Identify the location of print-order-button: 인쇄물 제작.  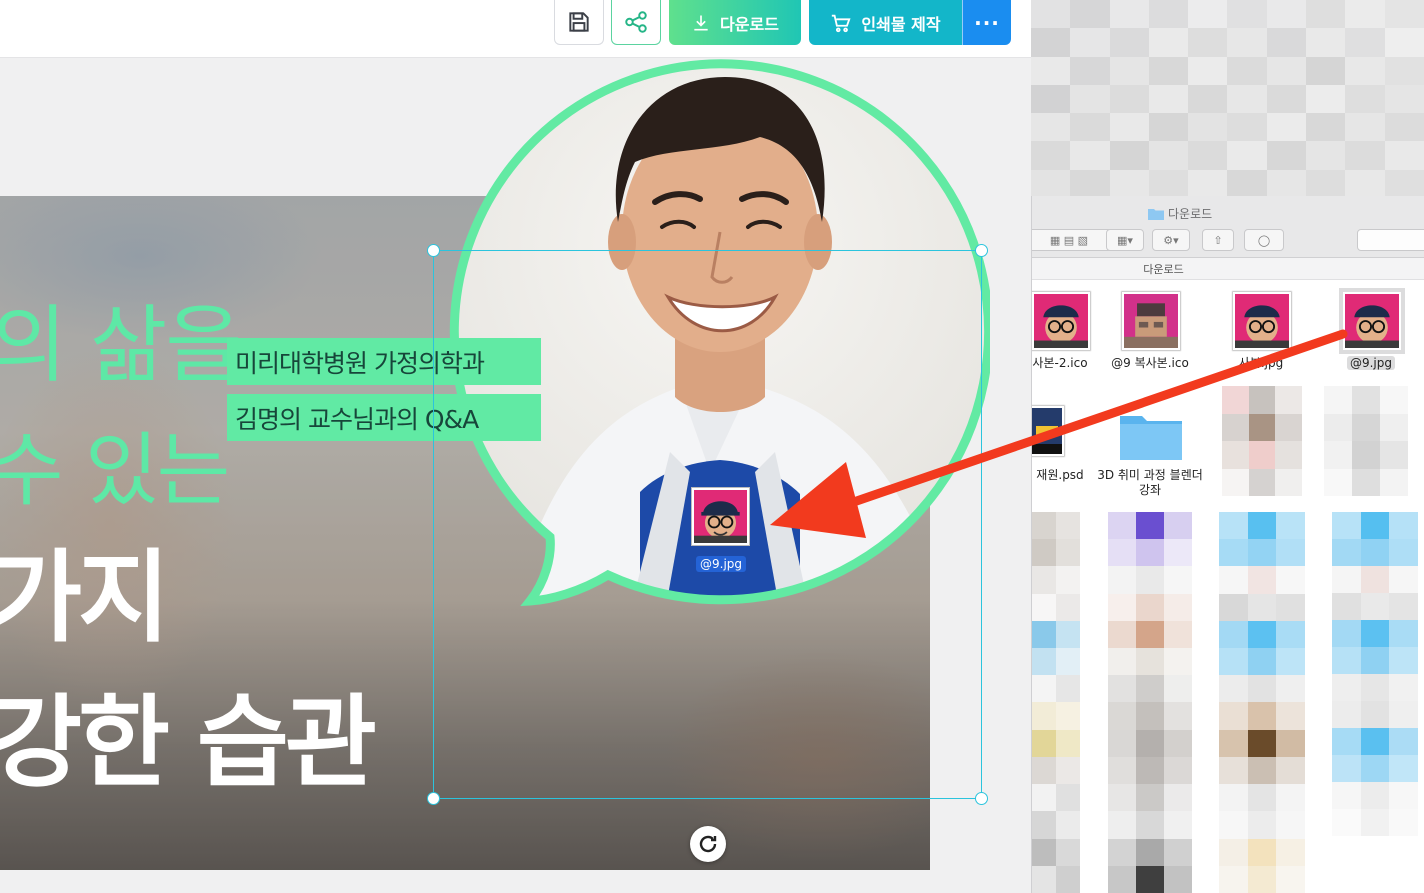
(885, 22).